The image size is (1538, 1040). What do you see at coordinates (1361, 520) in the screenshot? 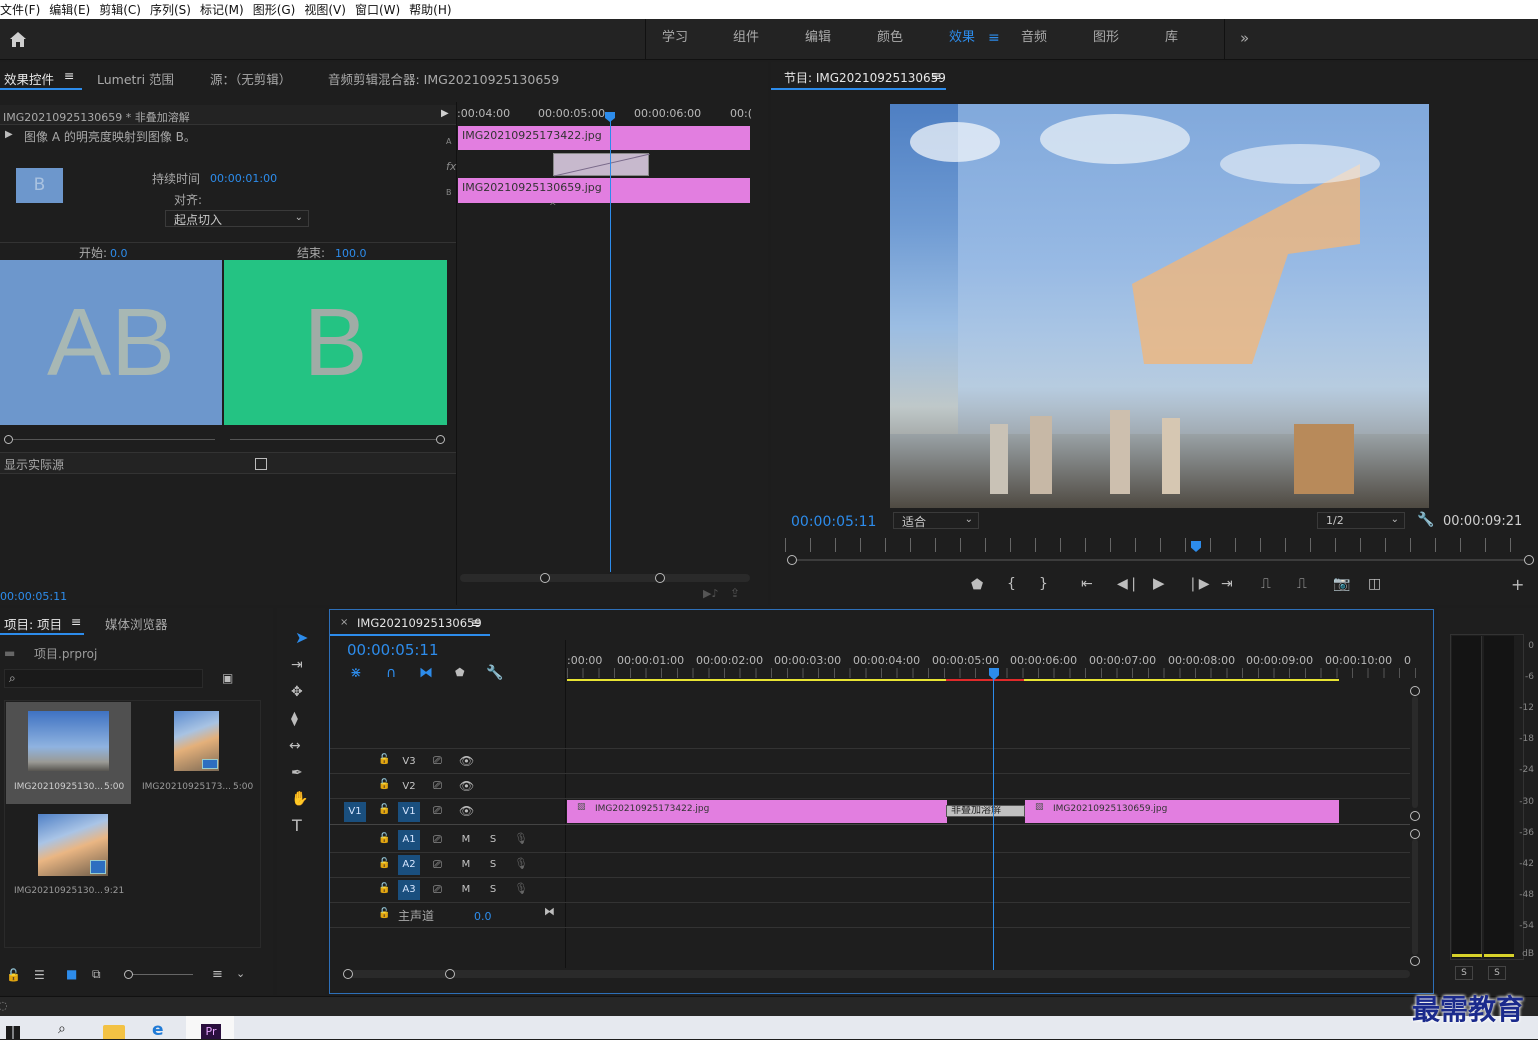
I see `resolution-dropdown: 1/2 ⌄` at bounding box center [1361, 520].